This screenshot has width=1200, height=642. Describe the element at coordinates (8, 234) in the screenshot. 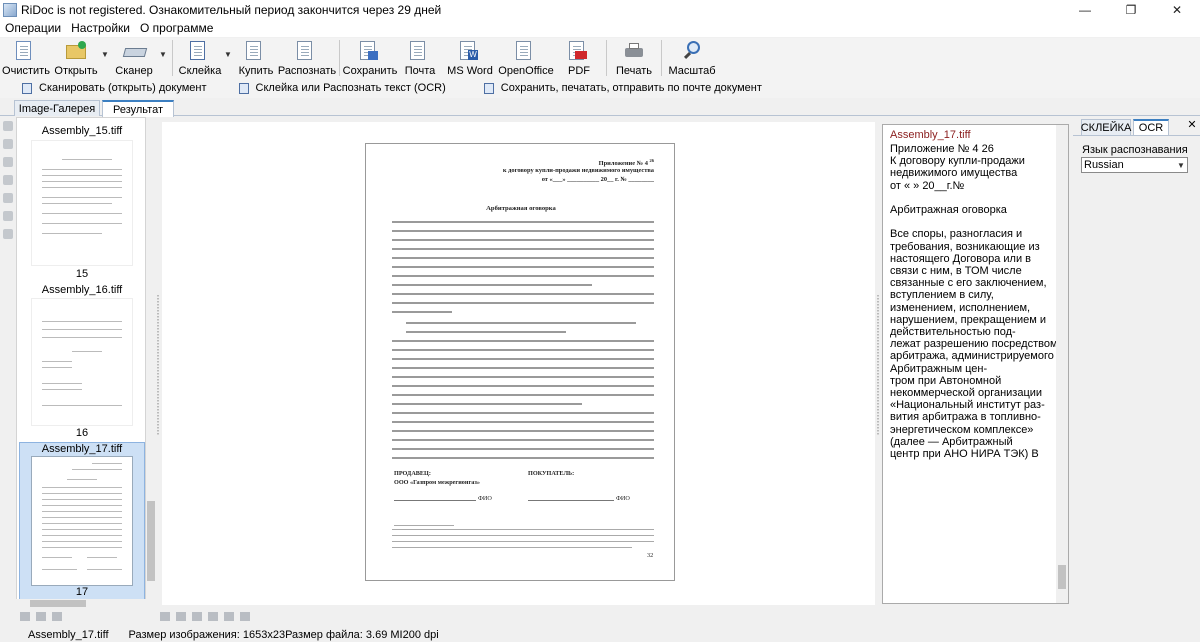

I see `delete-icon` at that location.